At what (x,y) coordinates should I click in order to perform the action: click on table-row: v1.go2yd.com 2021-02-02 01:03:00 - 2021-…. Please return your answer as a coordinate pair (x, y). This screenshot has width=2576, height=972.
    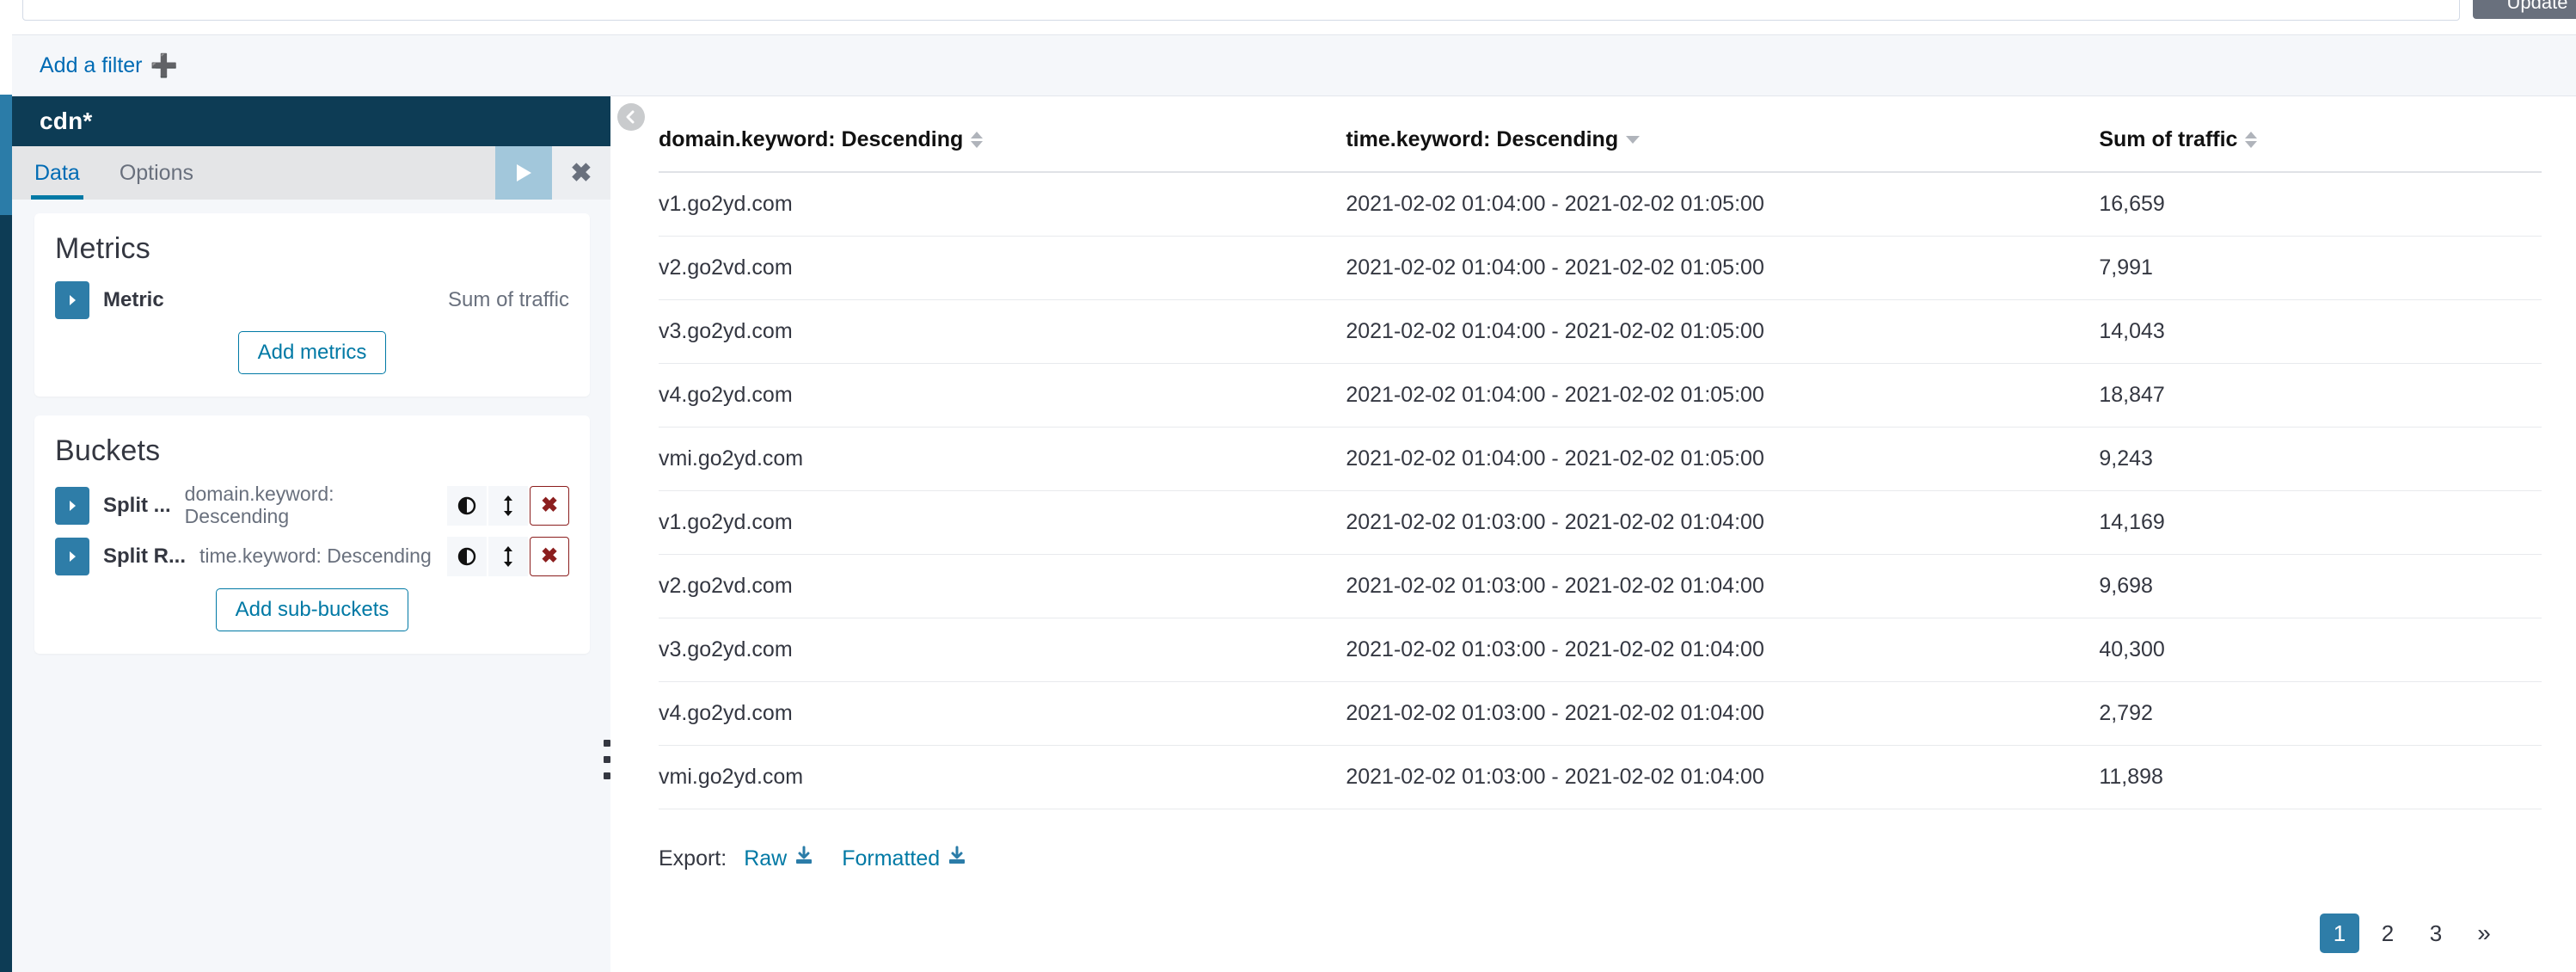
    Looking at the image, I should click on (1600, 522).